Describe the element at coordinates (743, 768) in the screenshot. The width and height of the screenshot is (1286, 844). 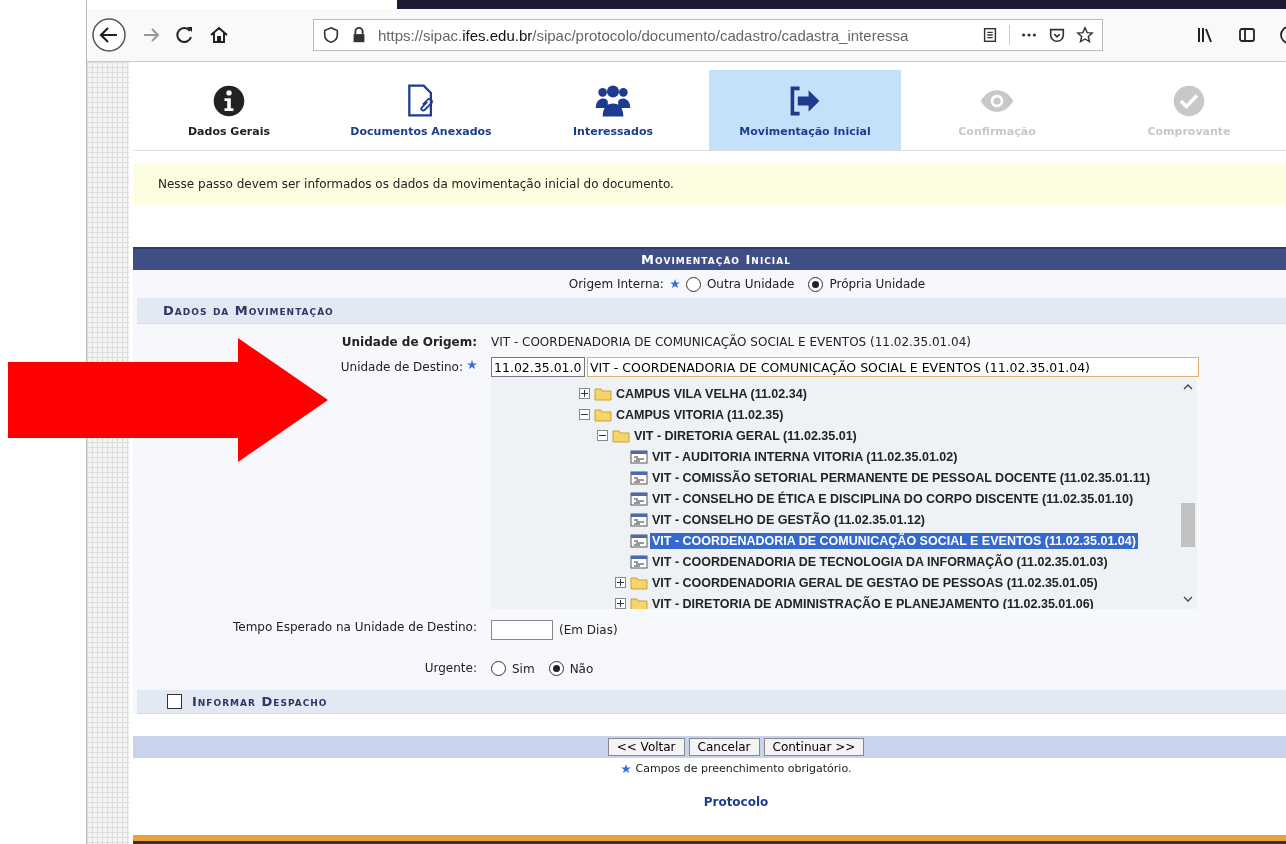
I see `required-note: Campos de preenchimento obrigatório.` at that location.